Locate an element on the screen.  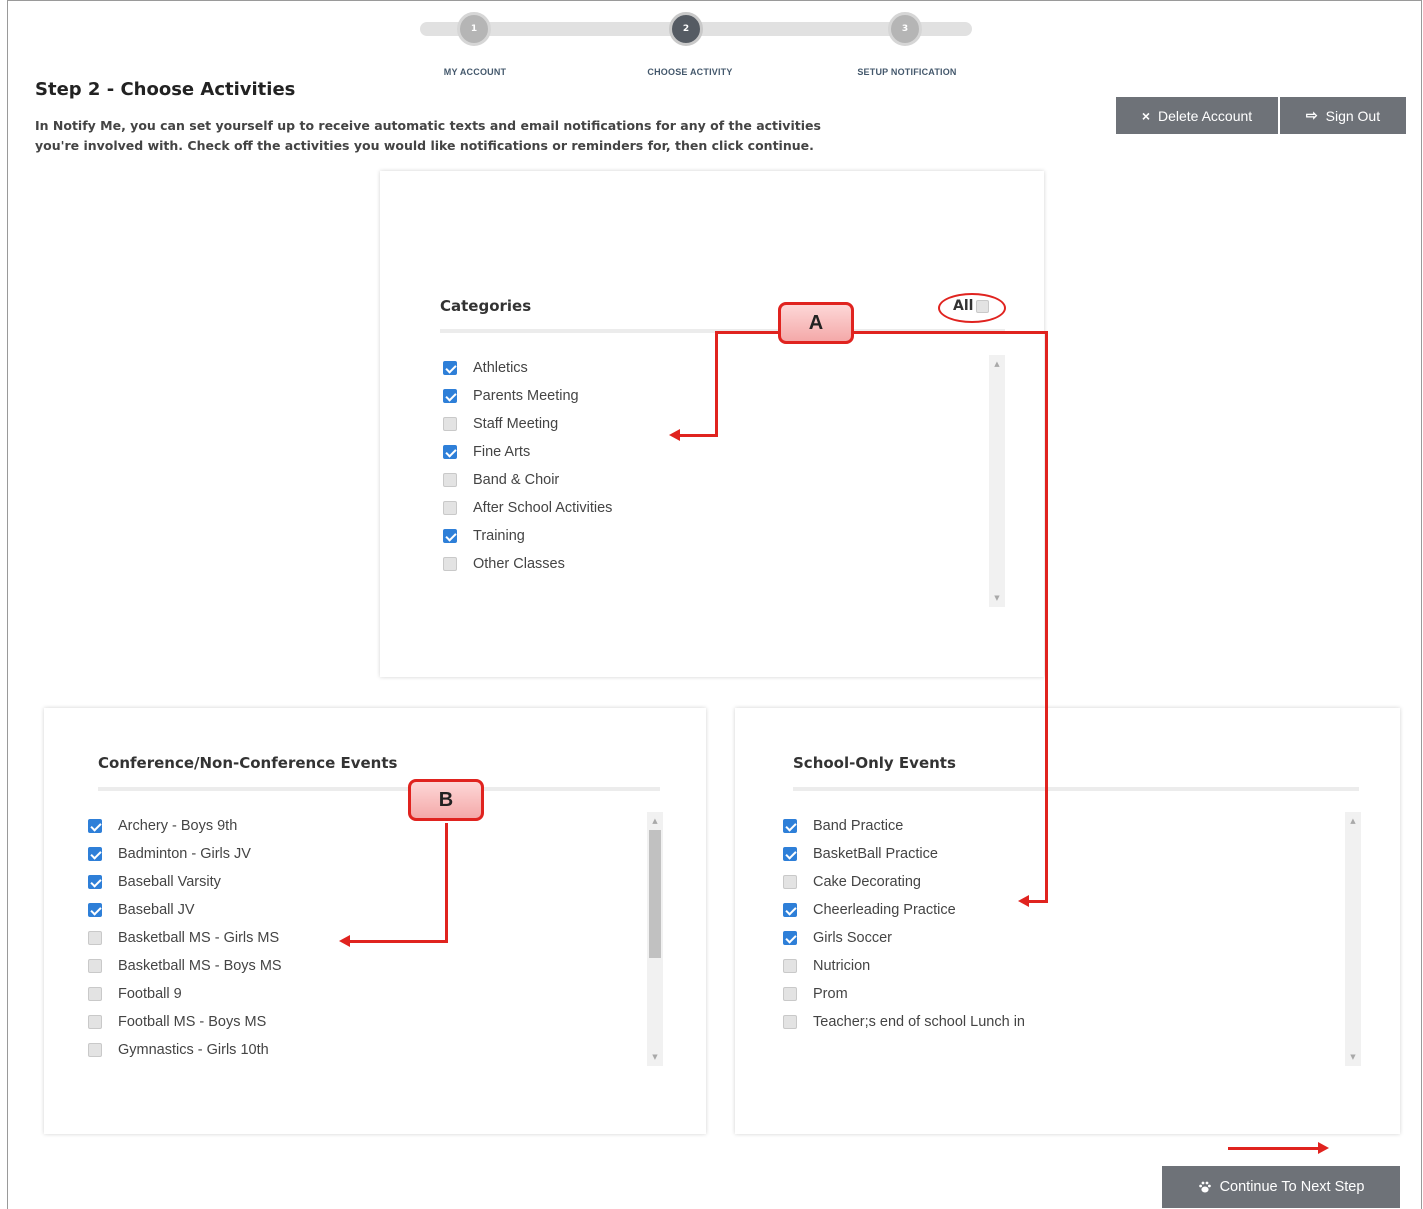
item-label: Prom is located at coordinates (830, 994).